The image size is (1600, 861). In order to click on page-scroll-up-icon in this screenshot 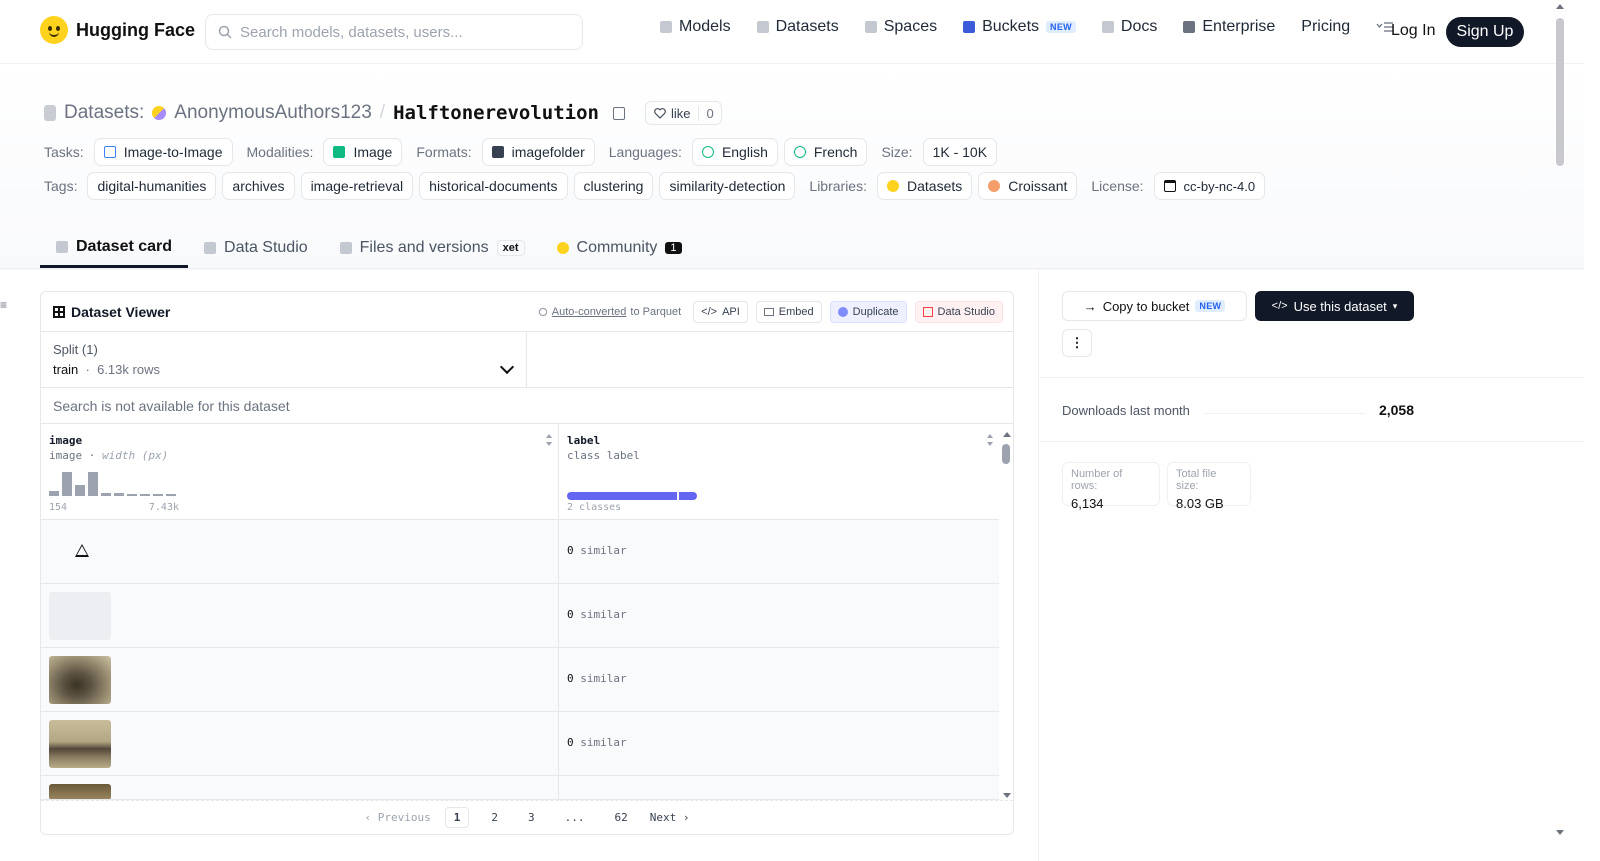, I will do `click(1560, 6)`.